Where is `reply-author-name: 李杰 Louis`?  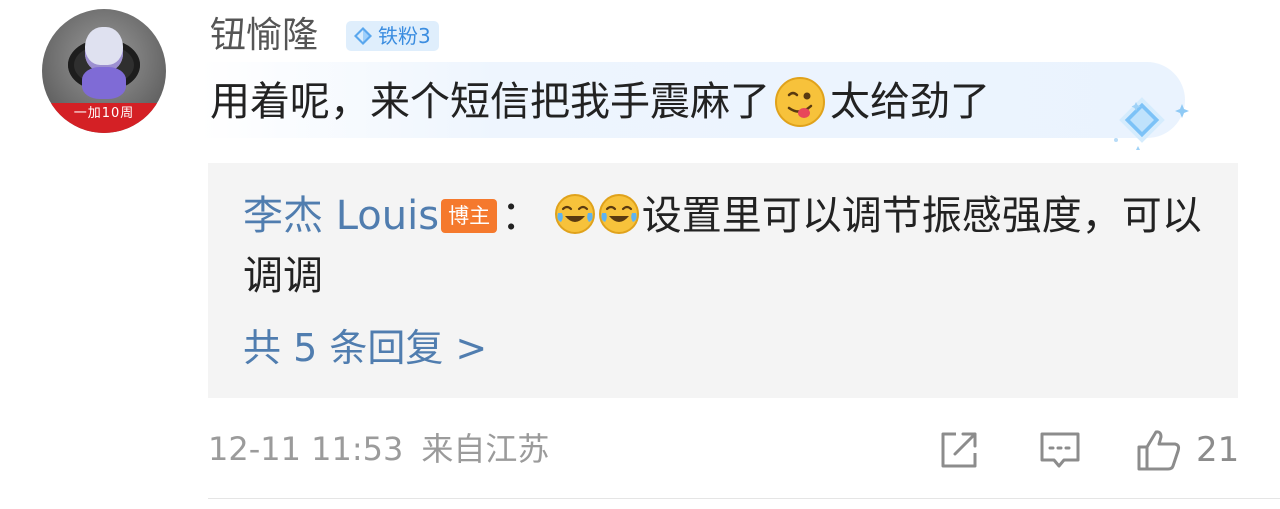 reply-author-name: 李杰 Louis is located at coordinates (341, 216).